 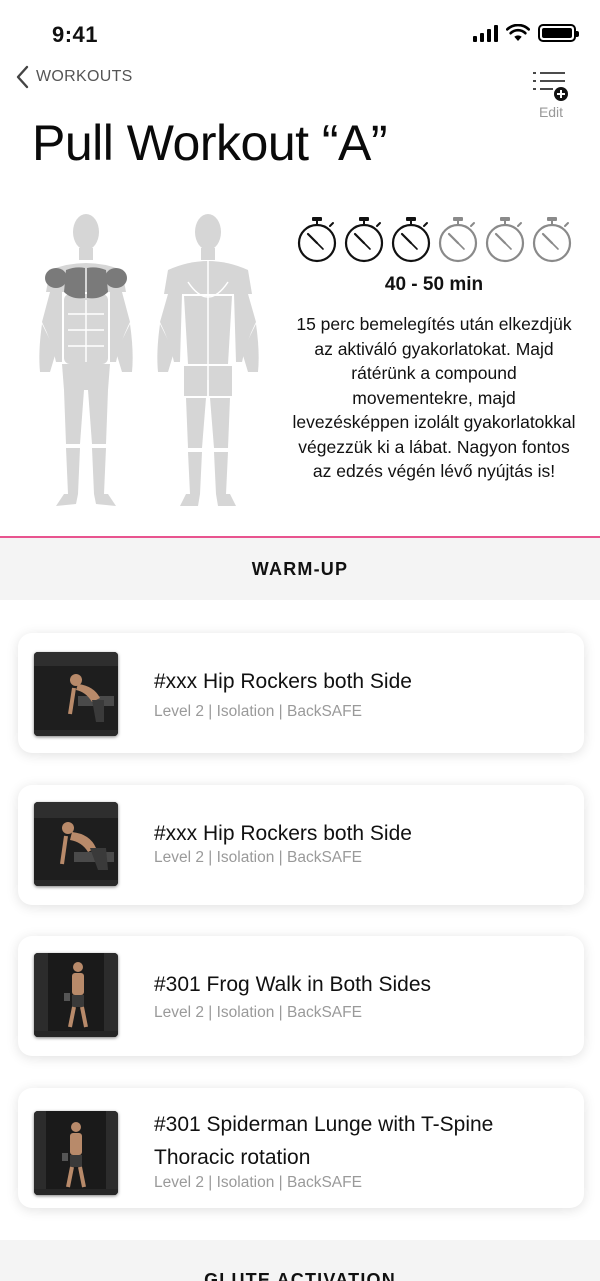 I want to click on battery-icon, so click(x=558, y=33).